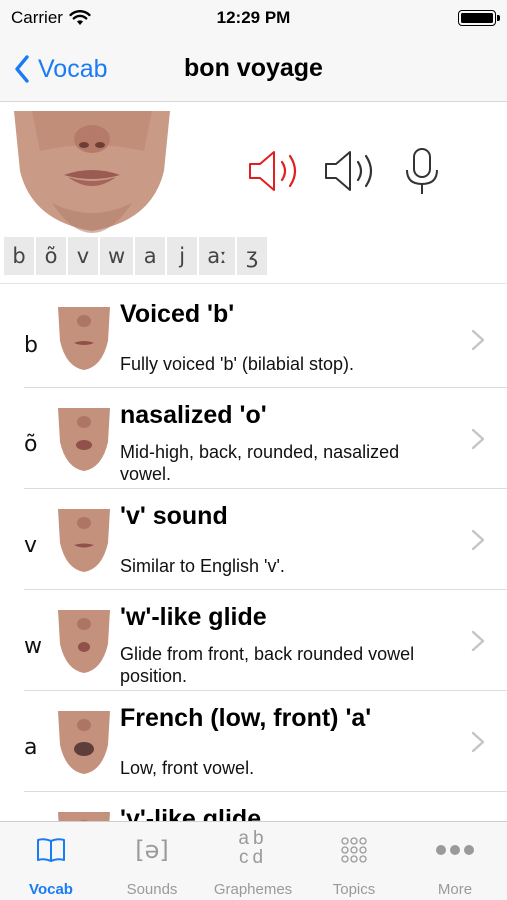 The height and width of the screenshot is (900, 507). I want to click on phoneme-strip: b õ v w a j aː ʒ, so click(136, 256).